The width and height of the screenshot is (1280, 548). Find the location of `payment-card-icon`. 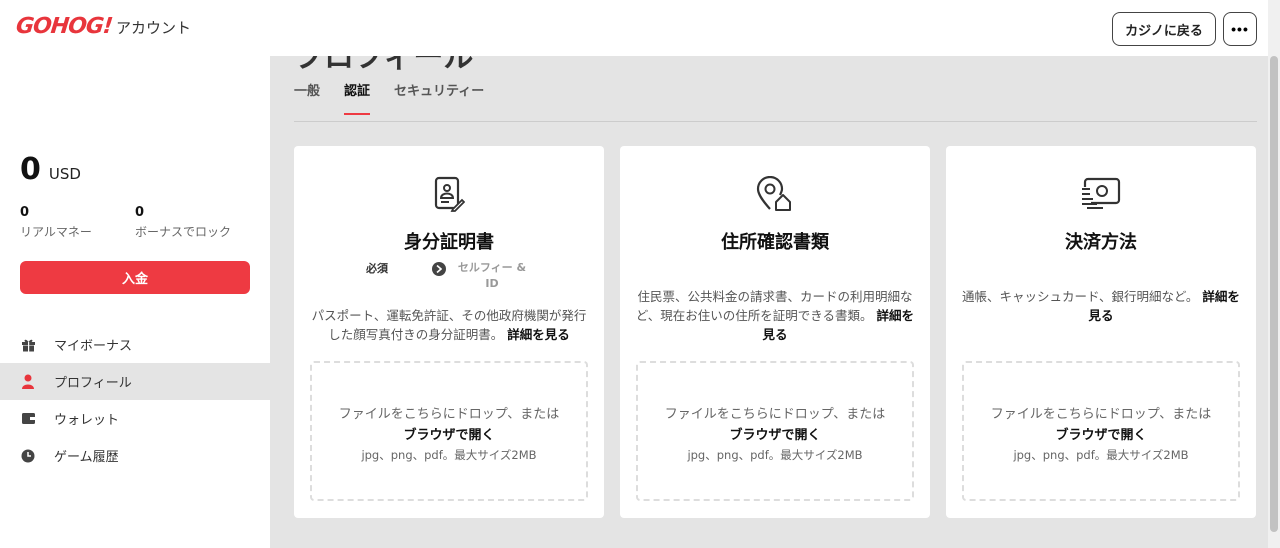

payment-card-icon is located at coordinates (1101, 195).